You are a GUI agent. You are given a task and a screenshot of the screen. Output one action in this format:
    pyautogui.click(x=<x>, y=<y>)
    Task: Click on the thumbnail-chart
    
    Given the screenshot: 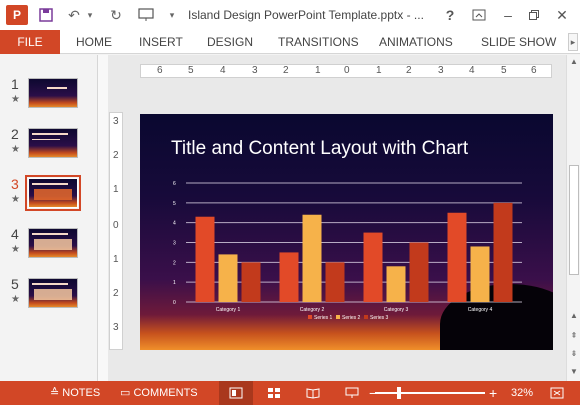 What is the action you would take?
    pyautogui.click(x=53, y=194)
    